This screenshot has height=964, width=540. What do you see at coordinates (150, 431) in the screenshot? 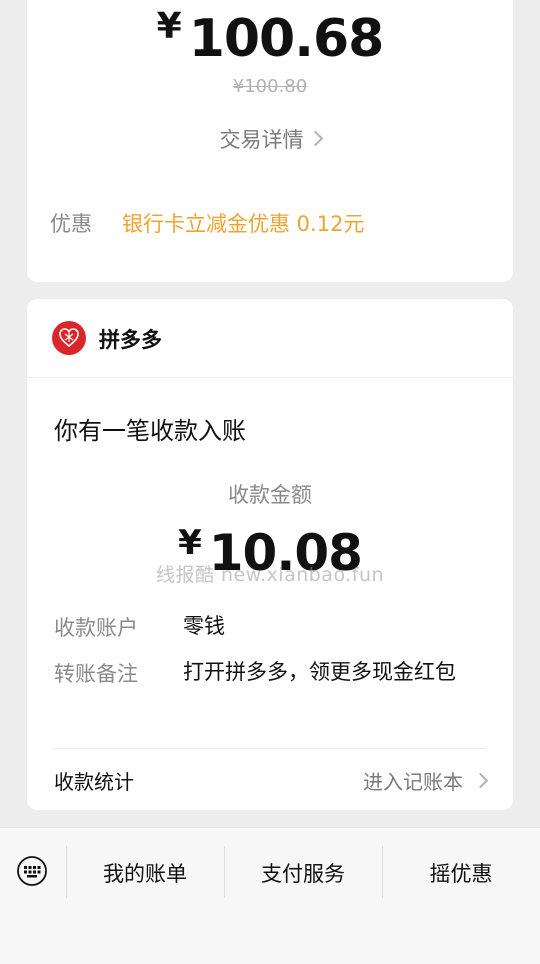
I see `message-headline: 你有一笔收款入账` at bounding box center [150, 431].